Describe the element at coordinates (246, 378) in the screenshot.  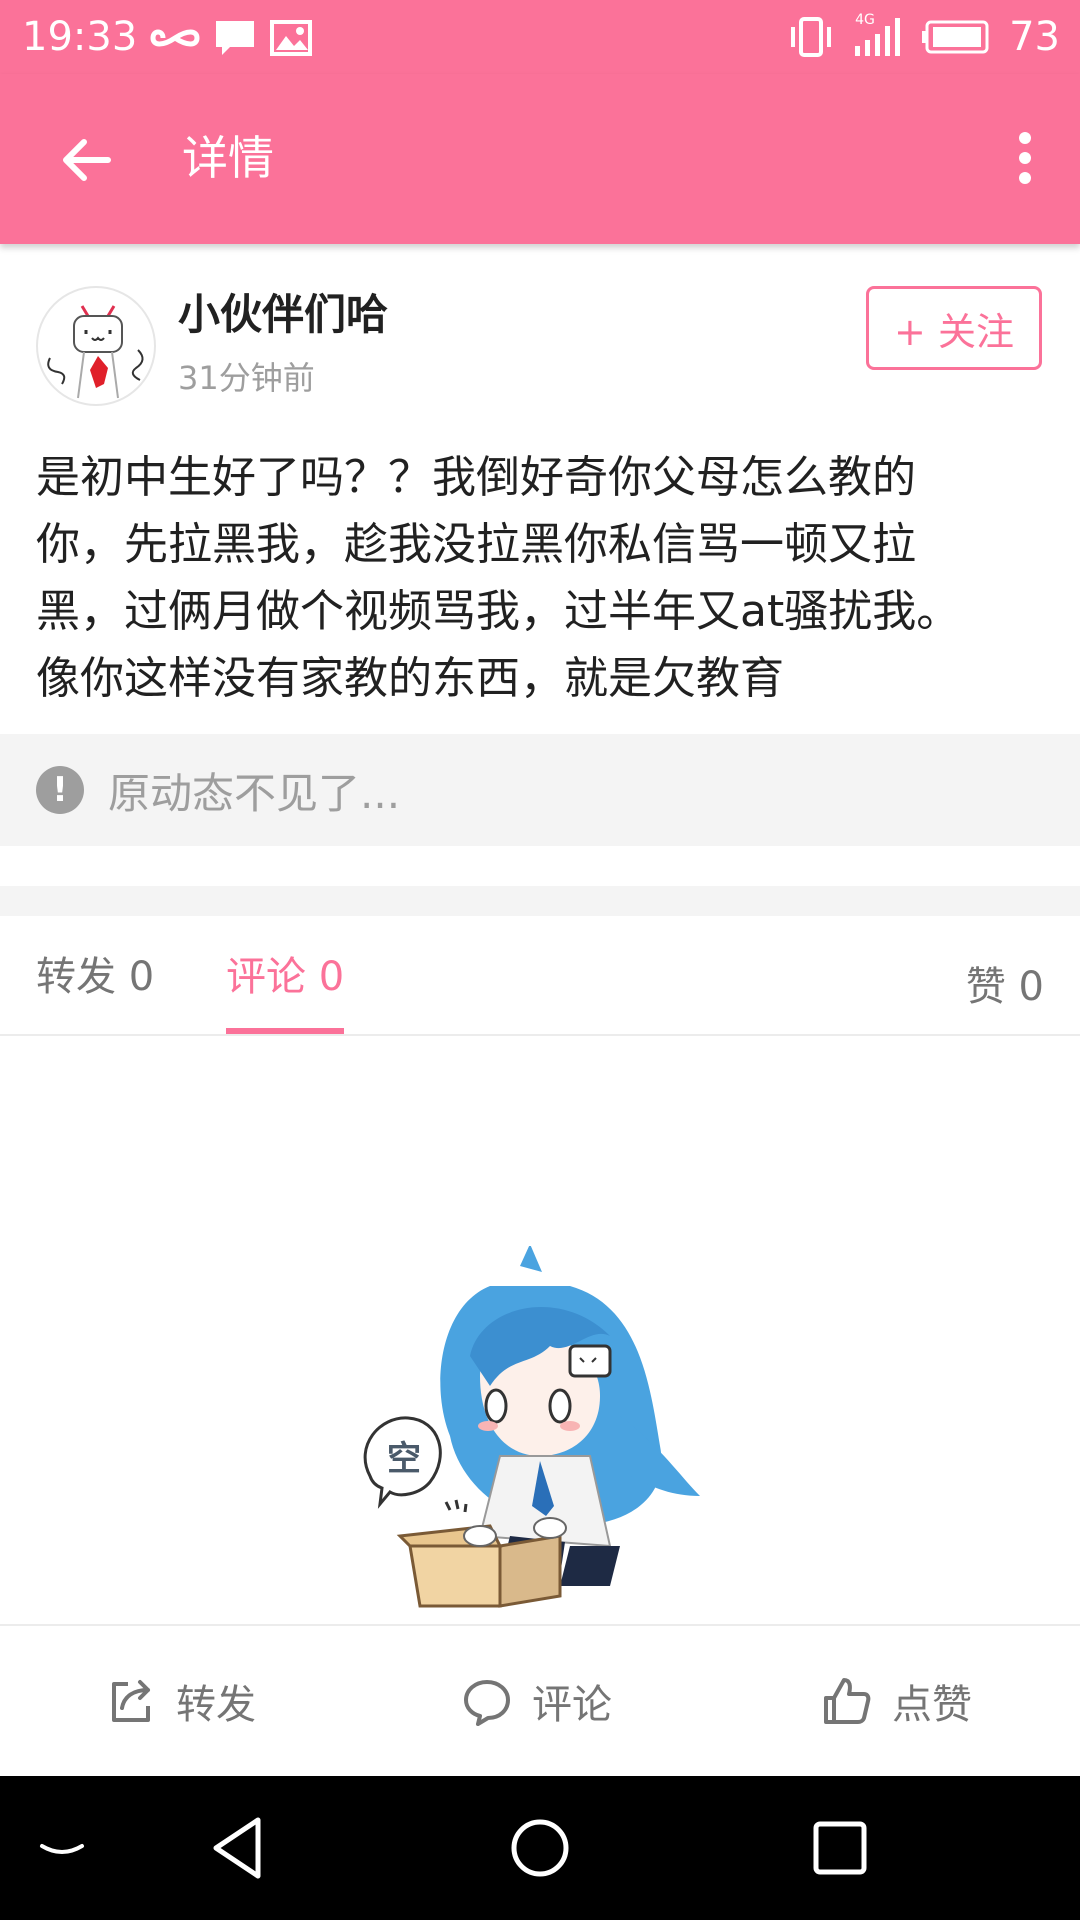
I see `post-time: 31分钟前` at that location.